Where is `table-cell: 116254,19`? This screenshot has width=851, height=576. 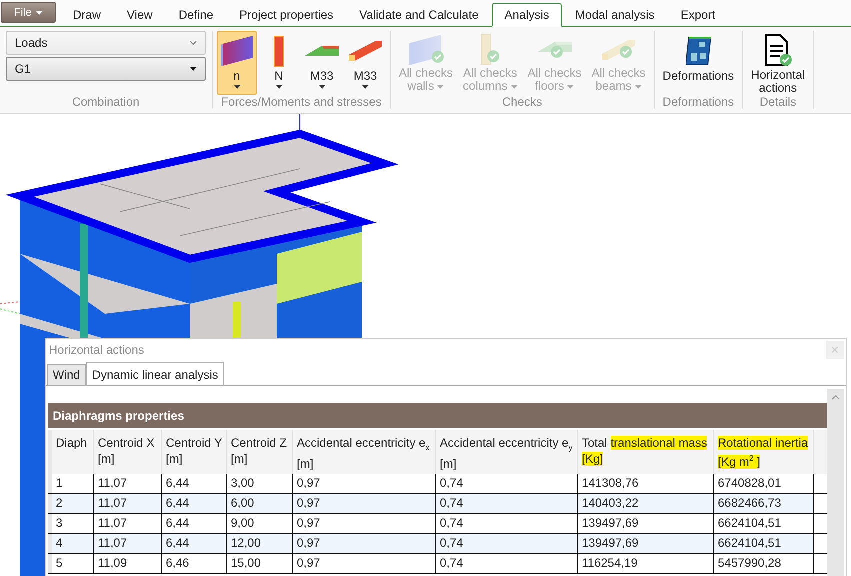 table-cell: 116254,19 is located at coordinates (646, 564).